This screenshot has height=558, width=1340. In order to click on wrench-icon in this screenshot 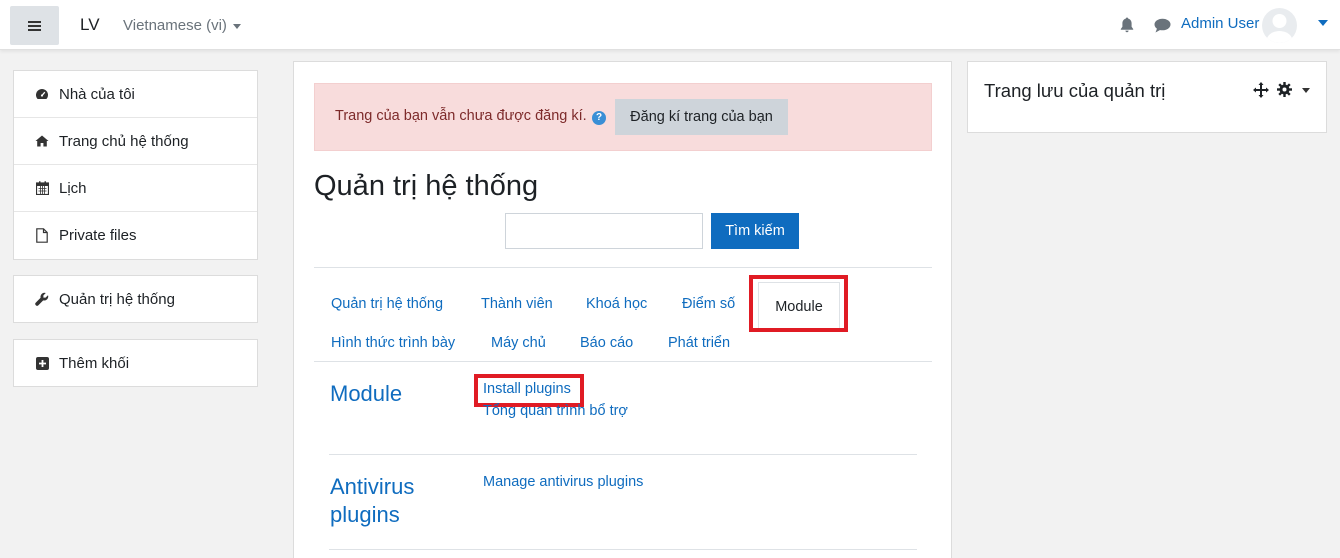, I will do `click(42, 299)`.